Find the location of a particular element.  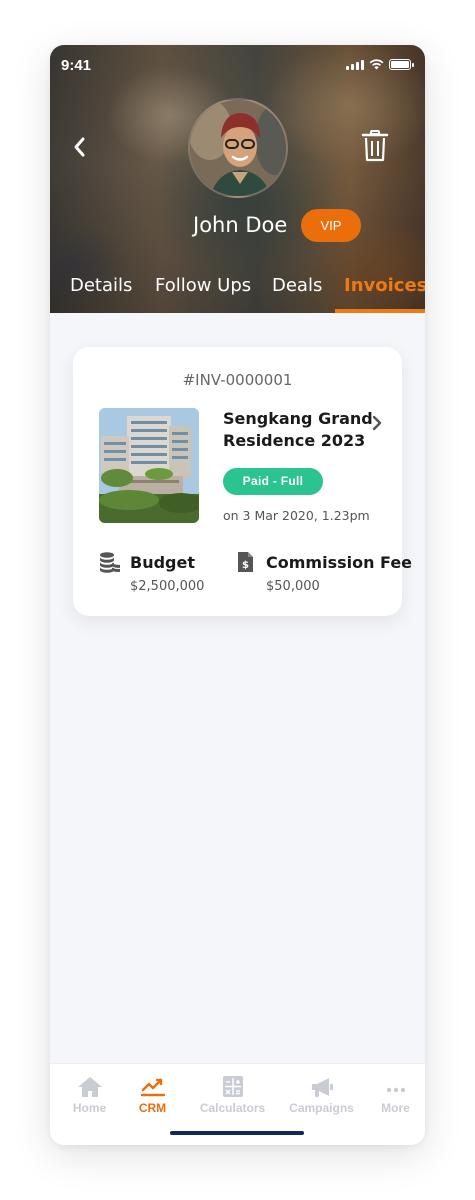

tab-deals: Deals is located at coordinates (297, 285).